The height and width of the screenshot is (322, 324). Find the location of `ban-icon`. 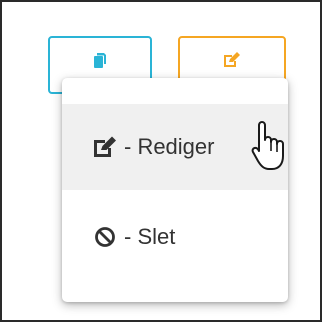

ban-icon is located at coordinates (105, 237).